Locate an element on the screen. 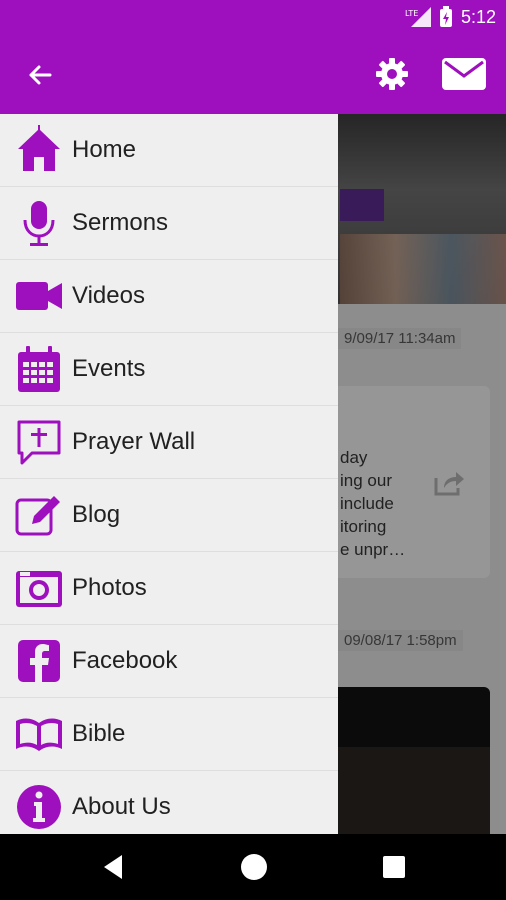 The image size is (506, 900). status-bar: LTE 5:12 is located at coordinates (253, 18).